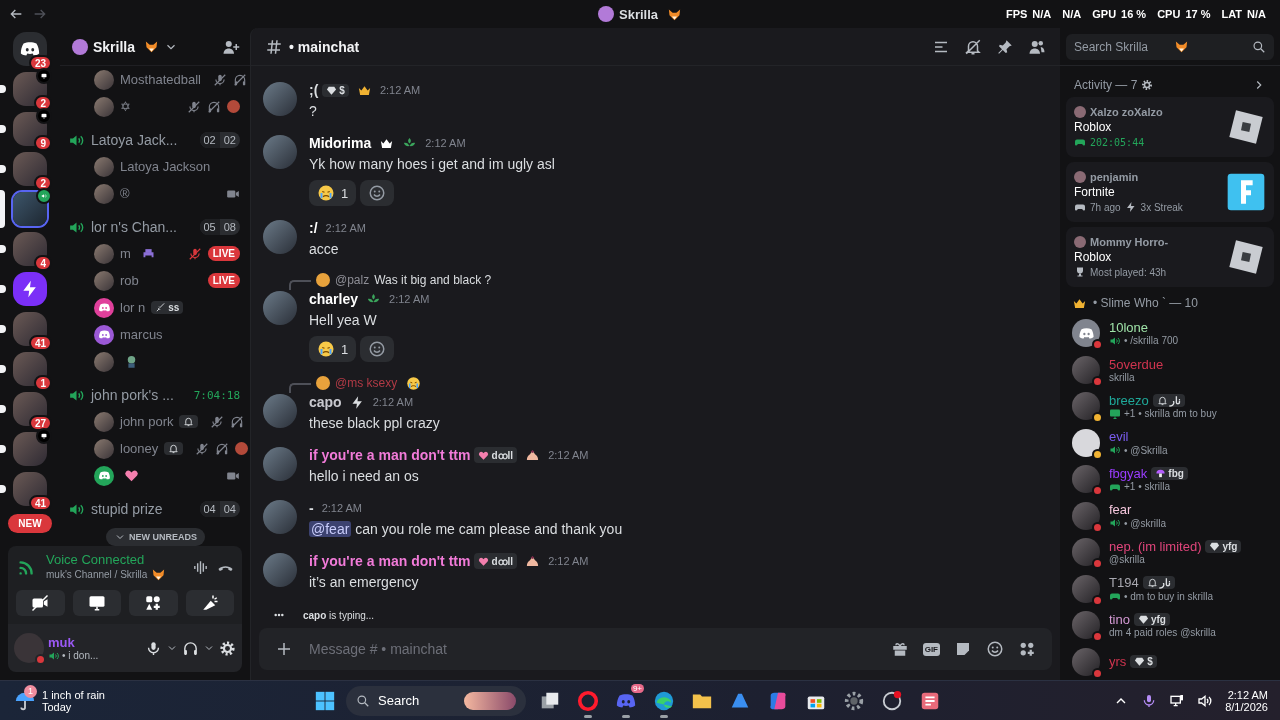 This screenshot has height=720, width=1280. I want to click on activity-card: penjamin Fortnite 7h ago 3x Streak, so click(1170, 192).